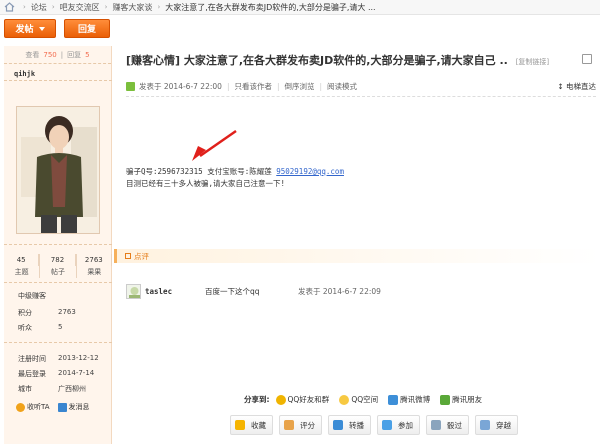 The image size is (600, 444). I want to click on author-name: qihjk, so click(57, 71).